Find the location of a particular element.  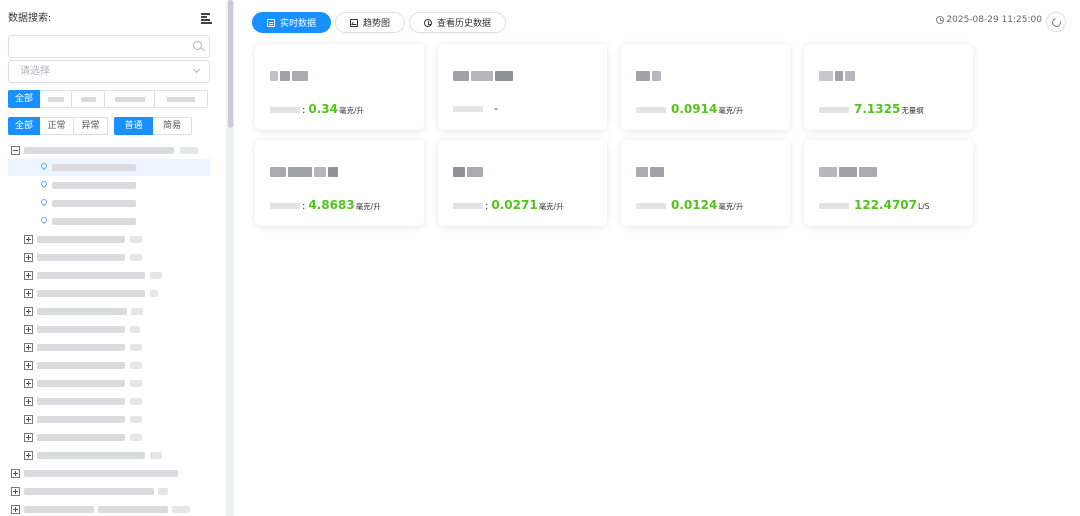

timestamp-text: 2025-08-29 11:25:00 is located at coordinates (994, 20).